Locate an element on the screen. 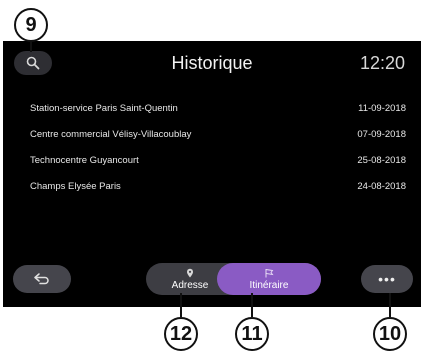  bottom-bar: Adresse Itinéraire ••• is located at coordinates (212, 281).